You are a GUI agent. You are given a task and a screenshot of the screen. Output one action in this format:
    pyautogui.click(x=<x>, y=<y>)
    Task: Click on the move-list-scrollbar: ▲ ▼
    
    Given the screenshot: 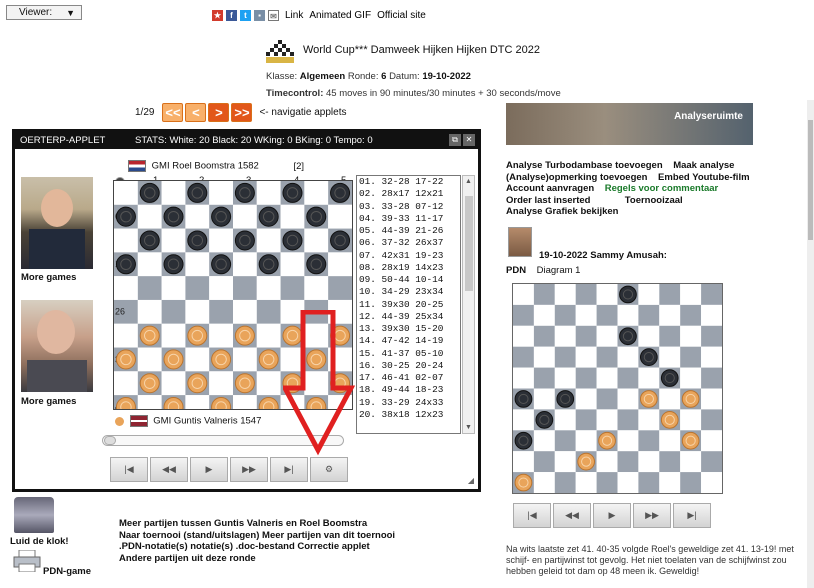 What is the action you would take?
    pyautogui.click(x=468, y=304)
    